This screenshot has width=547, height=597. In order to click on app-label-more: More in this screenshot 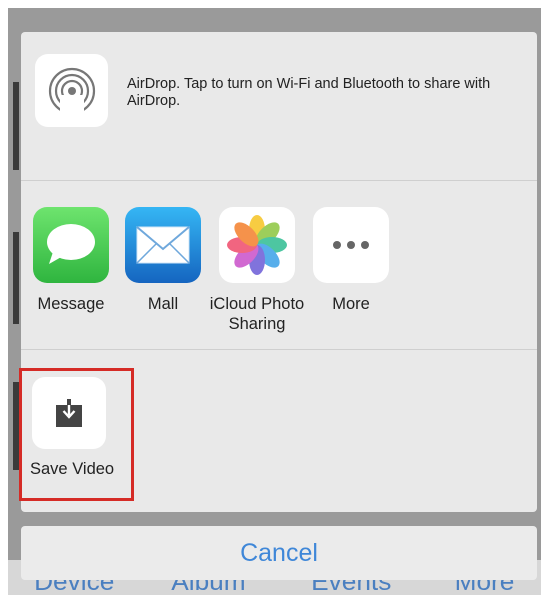, I will do `click(351, 304)`.